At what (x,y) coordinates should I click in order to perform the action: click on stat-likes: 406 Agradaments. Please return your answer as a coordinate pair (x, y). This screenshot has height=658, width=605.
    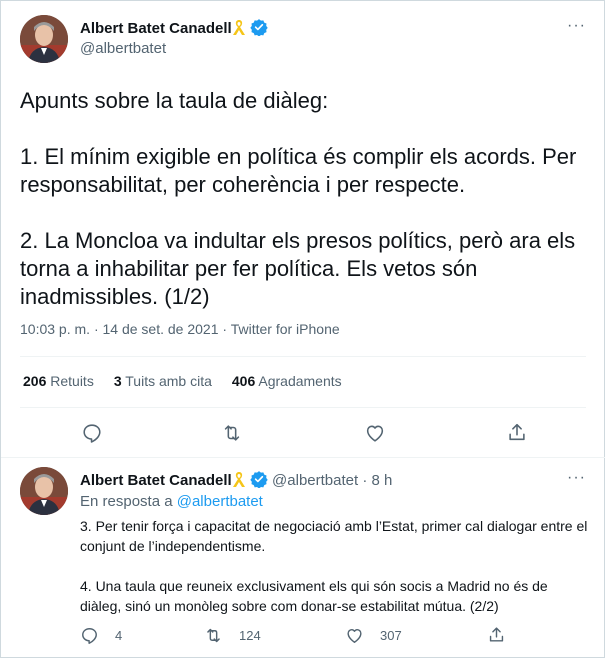
    Looking at the image, I should click on (287, 381).